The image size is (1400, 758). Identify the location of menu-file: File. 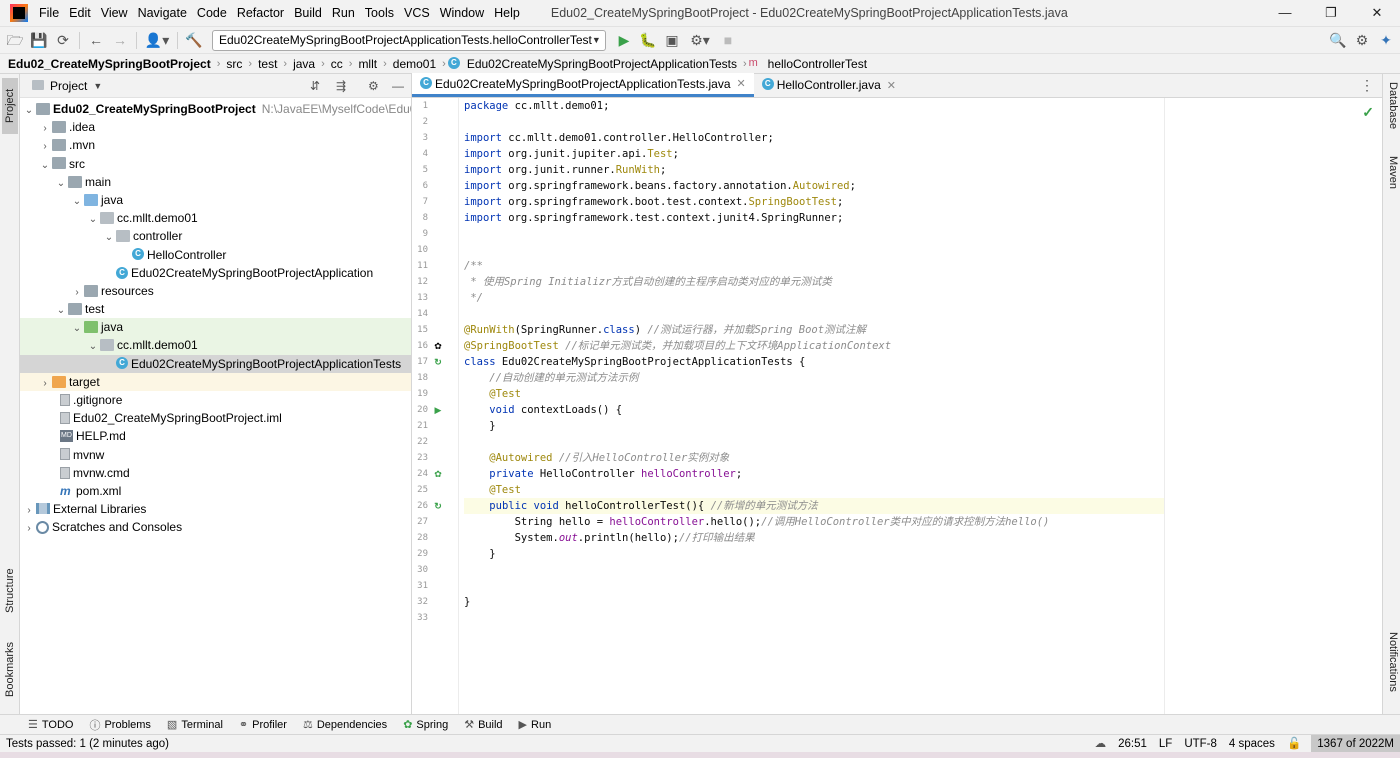
(49, 13).